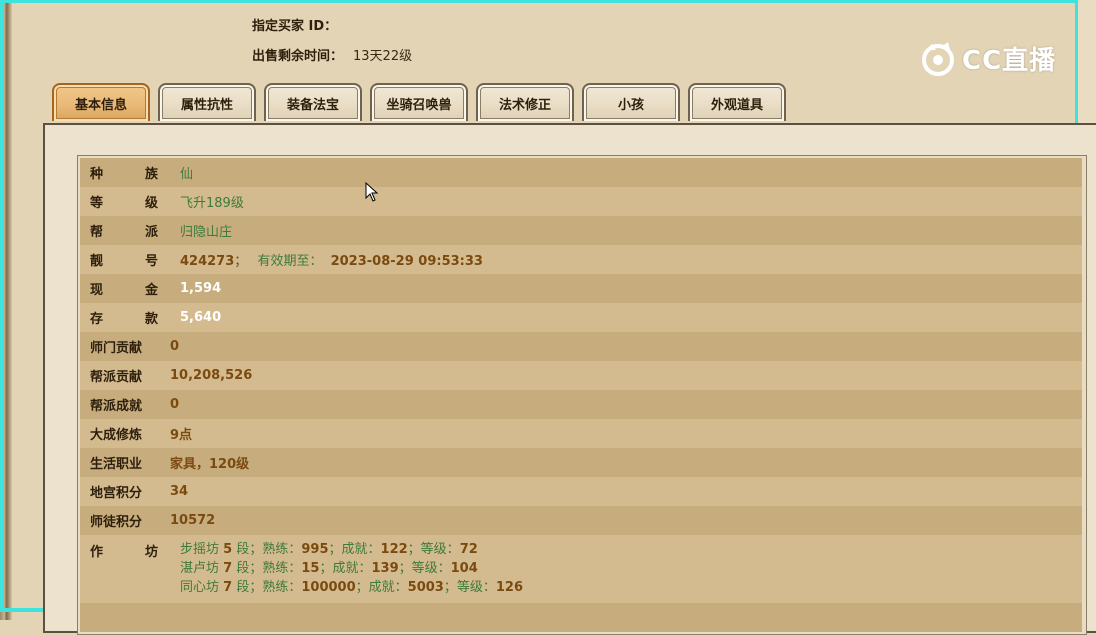 The height and width of the screenshot is (635, 1096). What do you see at coordinates (419, 102) in the screenshot?
I see `tab-mounts-summons: 坐骑召唤兽` at bounding box center [419, 102].